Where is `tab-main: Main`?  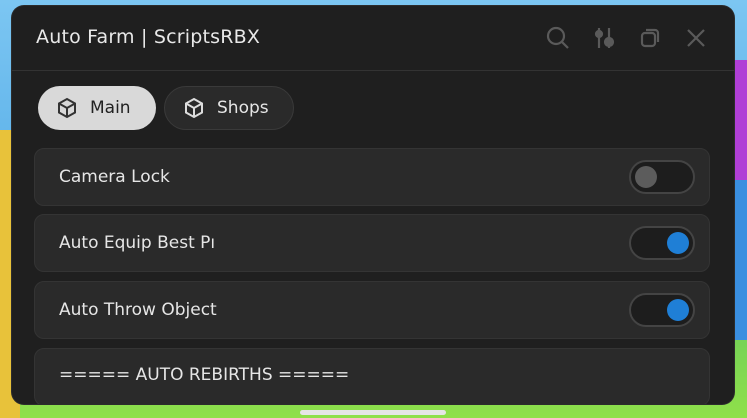 tab-main: Main is located at coordinates (97, 108).